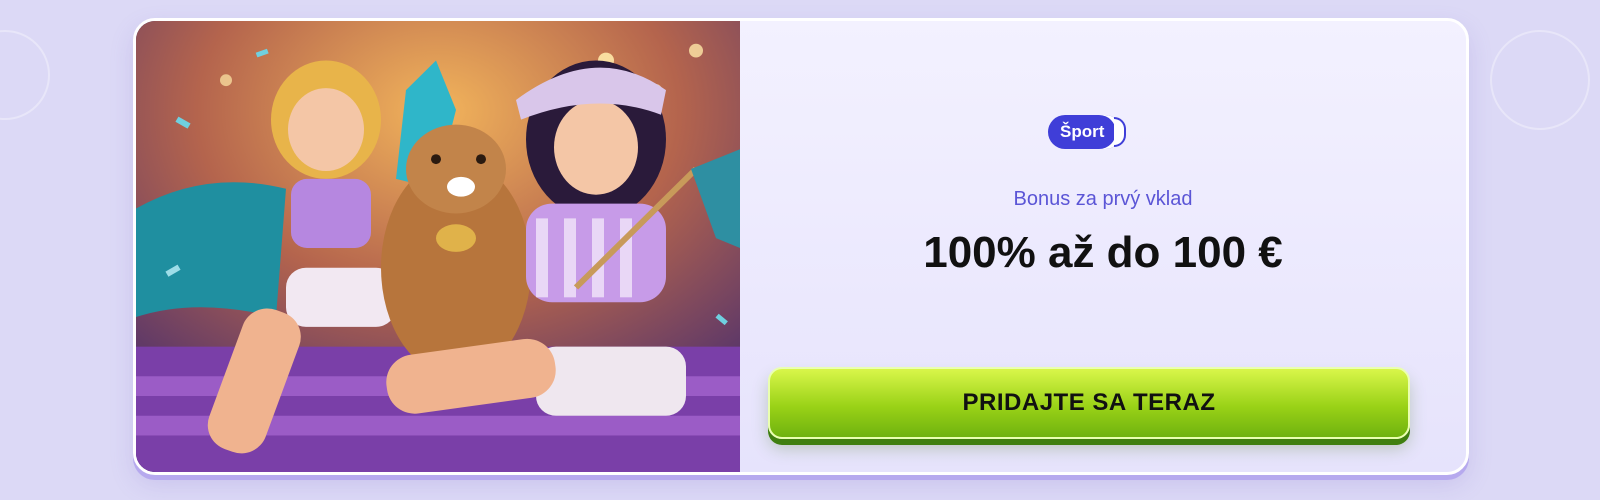  What do you see at coordinates (1082, 131) in the screenshot?
I see `category-tag-label: Šport` at bounding box center [1082, 131].